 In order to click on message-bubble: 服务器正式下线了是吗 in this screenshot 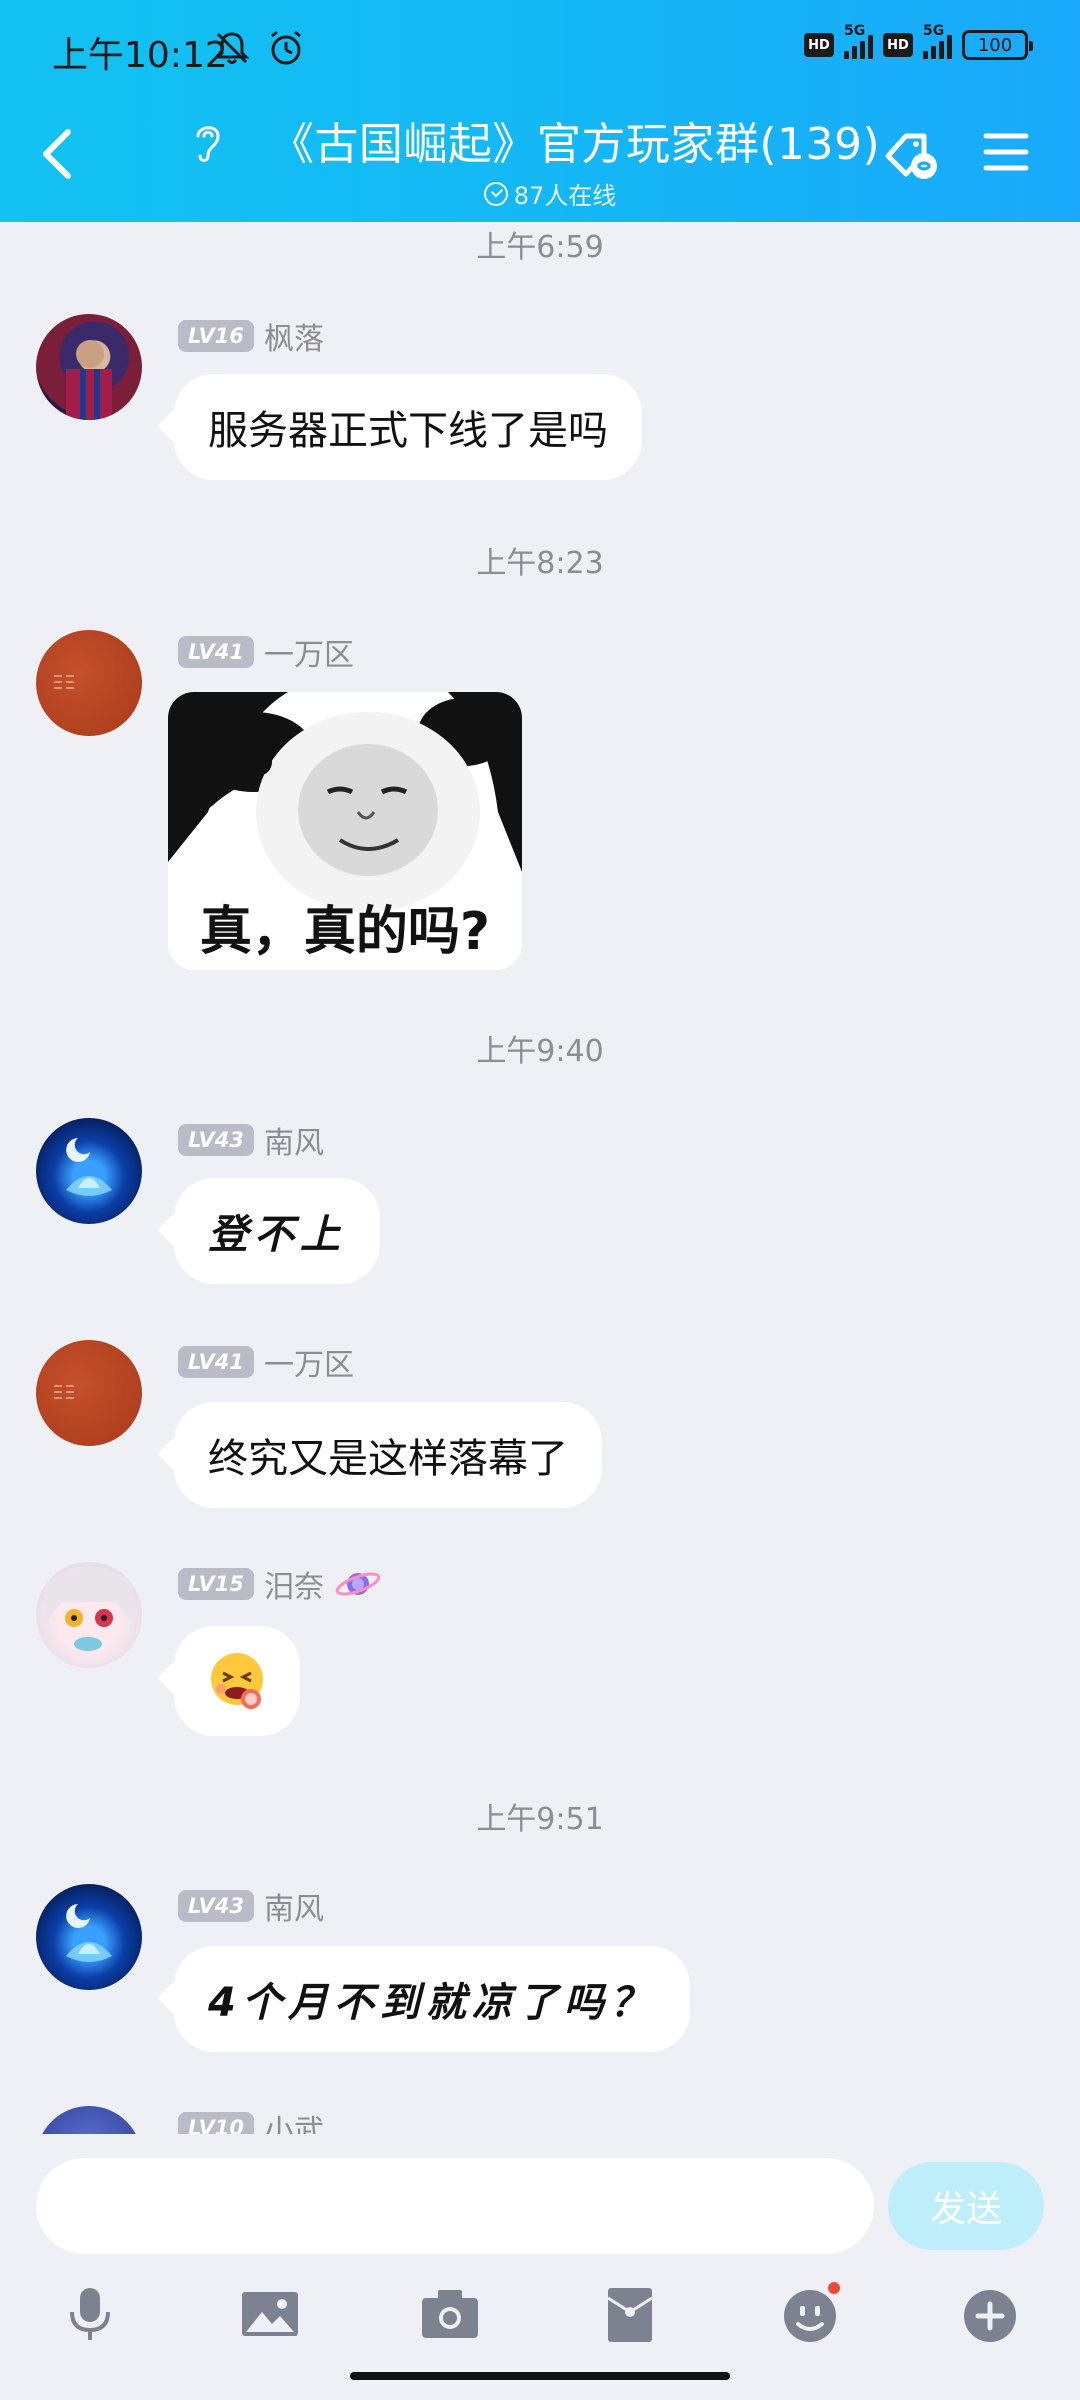, I will do `click(408, 427)`.